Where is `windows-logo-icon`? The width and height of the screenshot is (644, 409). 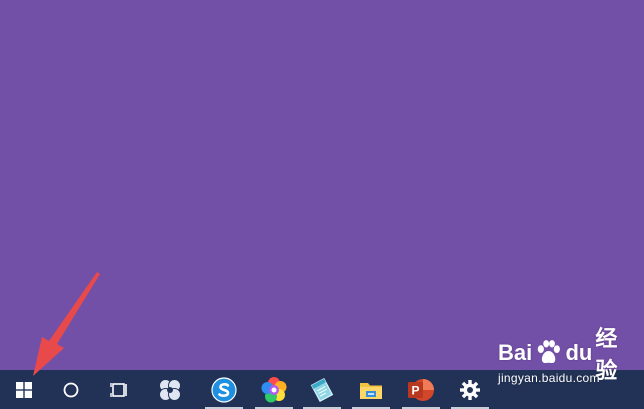
windows-logo-icon is located at coordinates (24, 389).